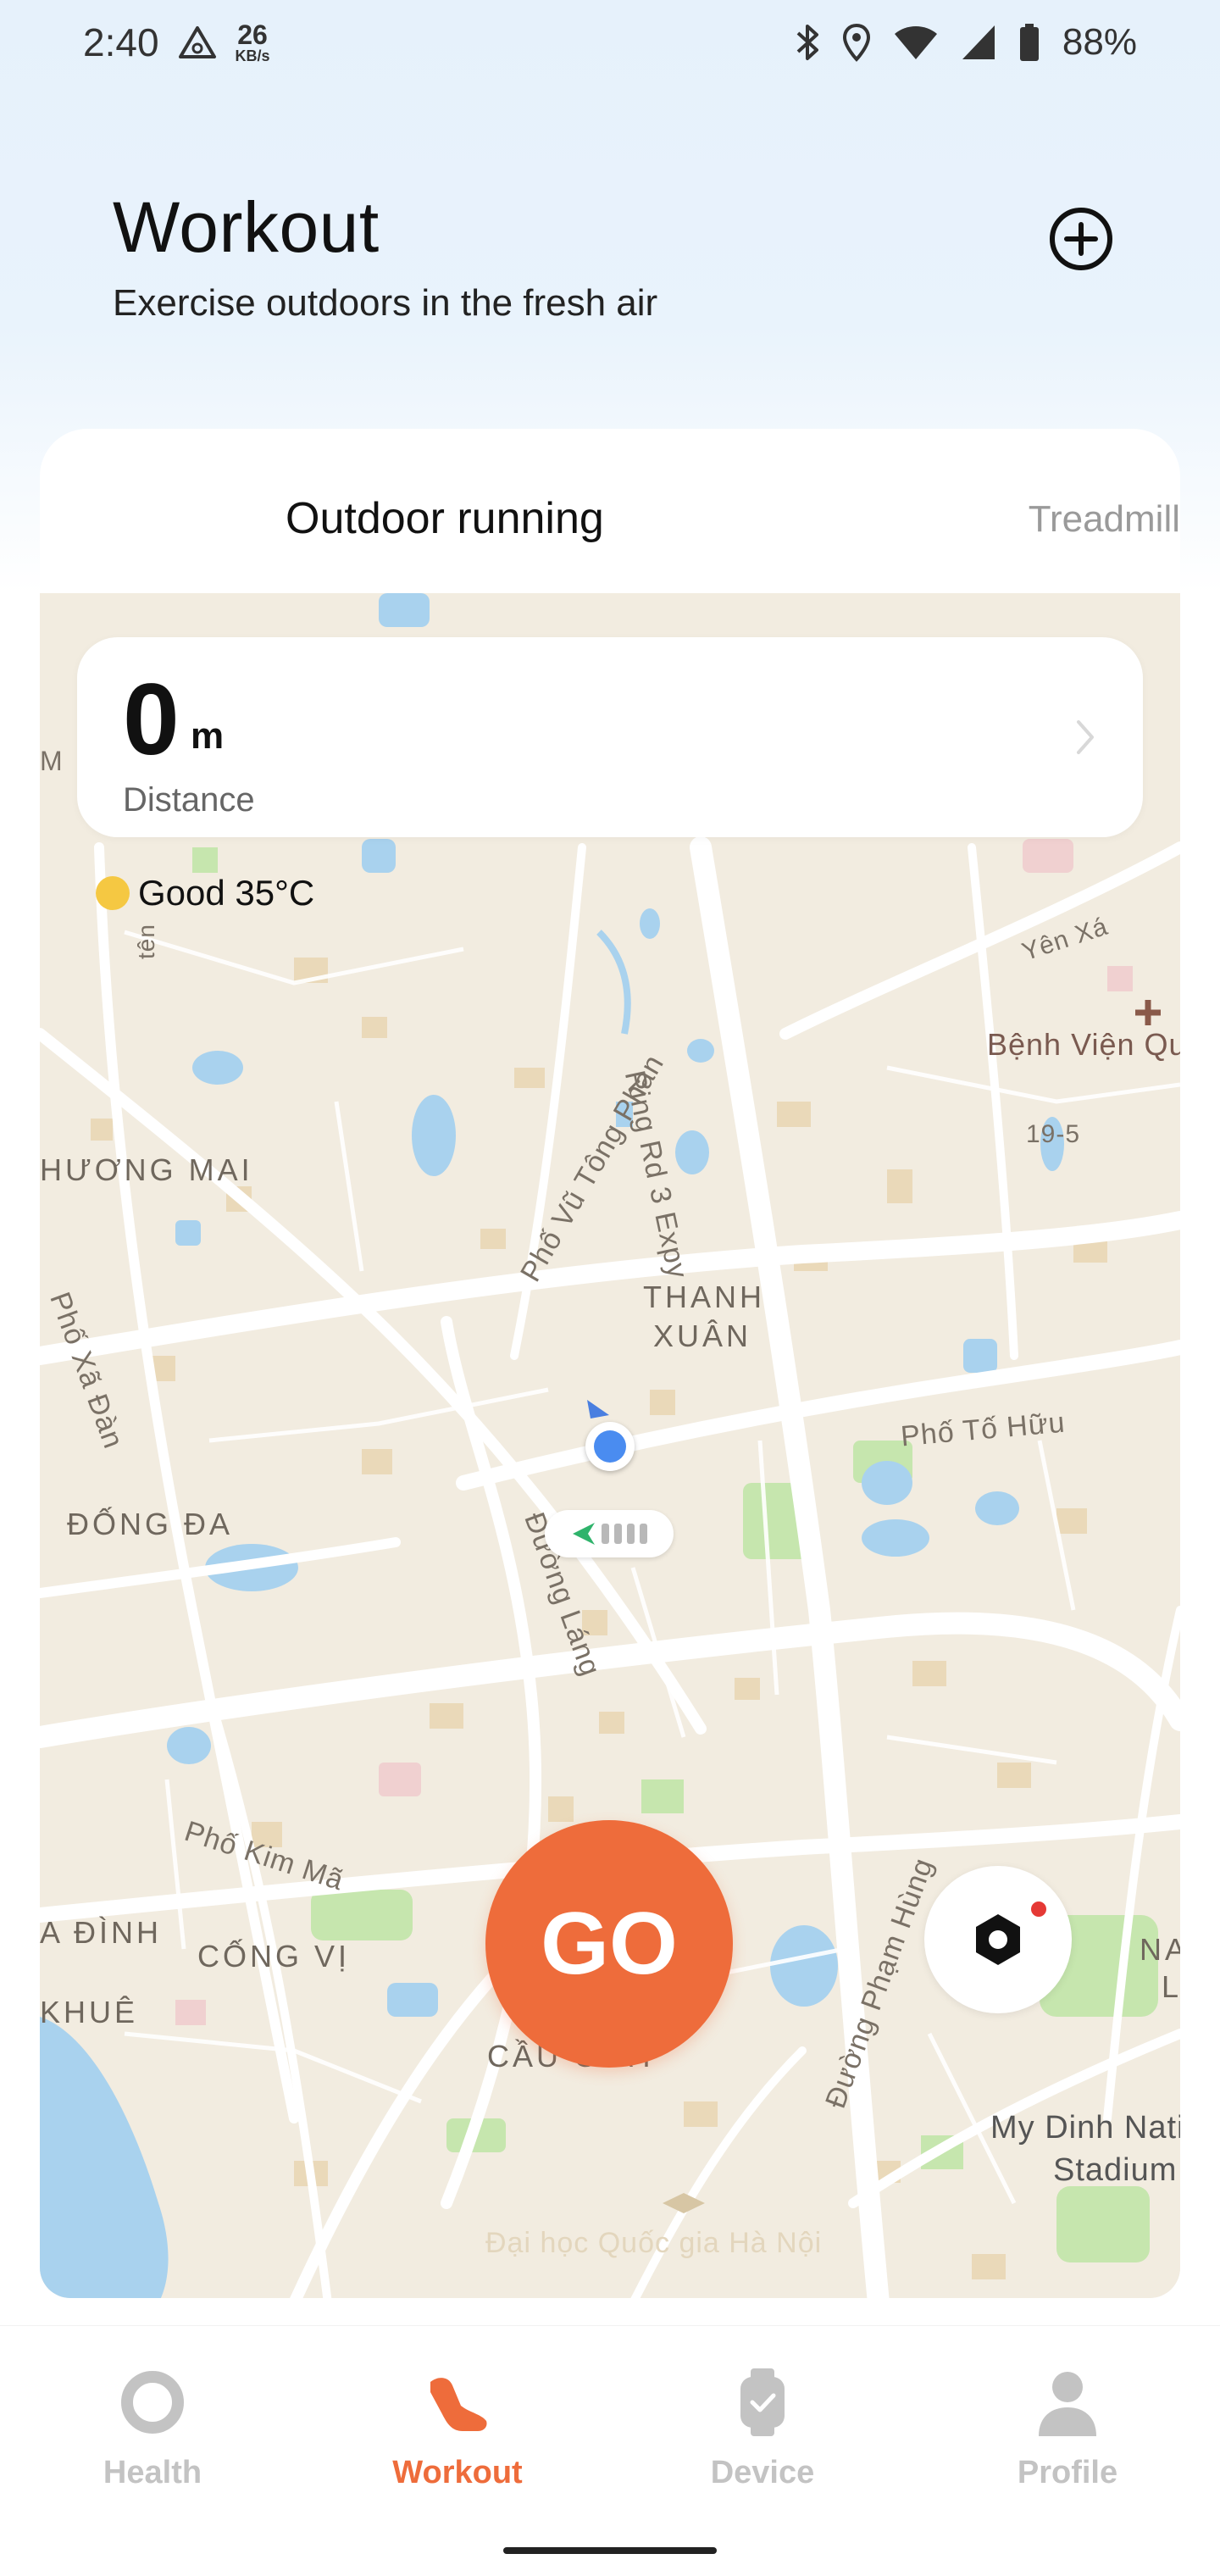 This screenshot has height=2576, width=1220. I want to click on shoe-icon, so click(457, 2402).